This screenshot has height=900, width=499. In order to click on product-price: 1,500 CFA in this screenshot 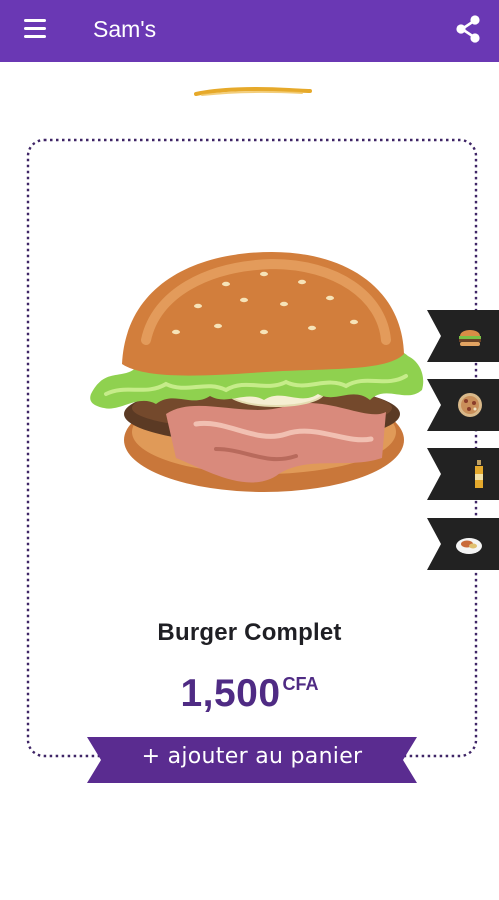, I will do `click(249, 694)`.